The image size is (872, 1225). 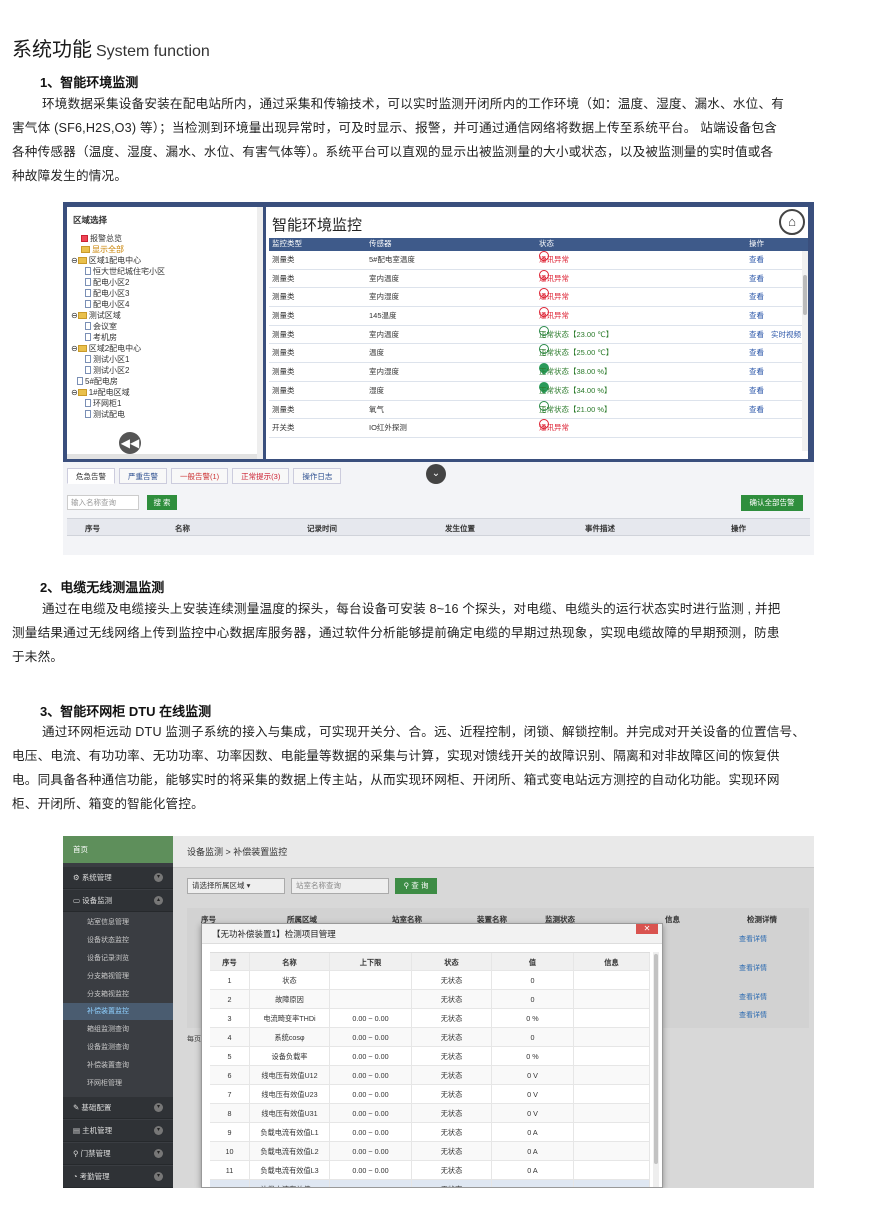 I want to click on rewind-icon: ◀◀, so click(x=130, y=443).